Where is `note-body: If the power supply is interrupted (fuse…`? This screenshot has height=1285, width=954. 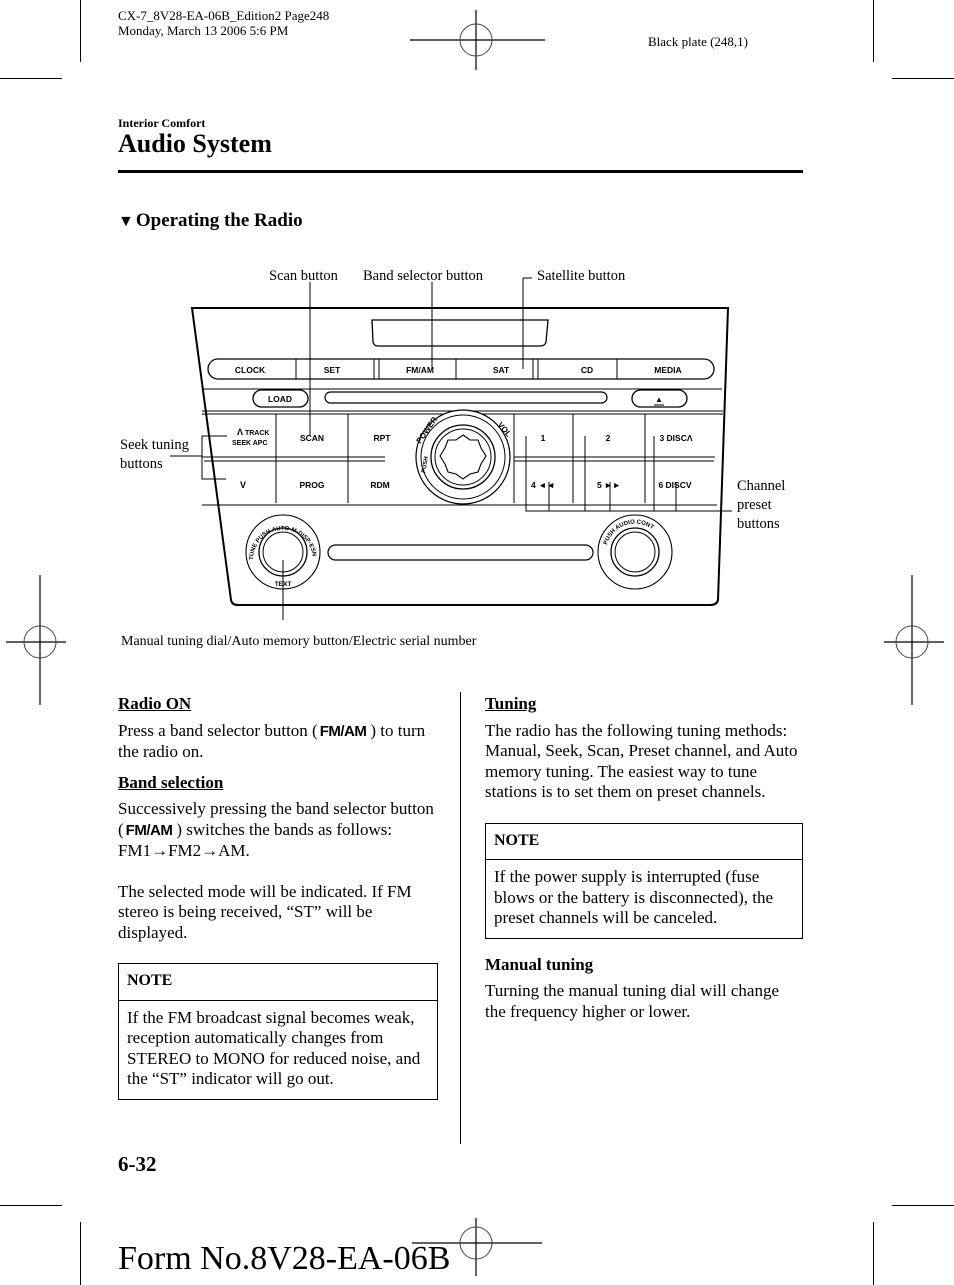 note-body: If the power supply is interrupted (fuse… is located at coordinates (634, 897).